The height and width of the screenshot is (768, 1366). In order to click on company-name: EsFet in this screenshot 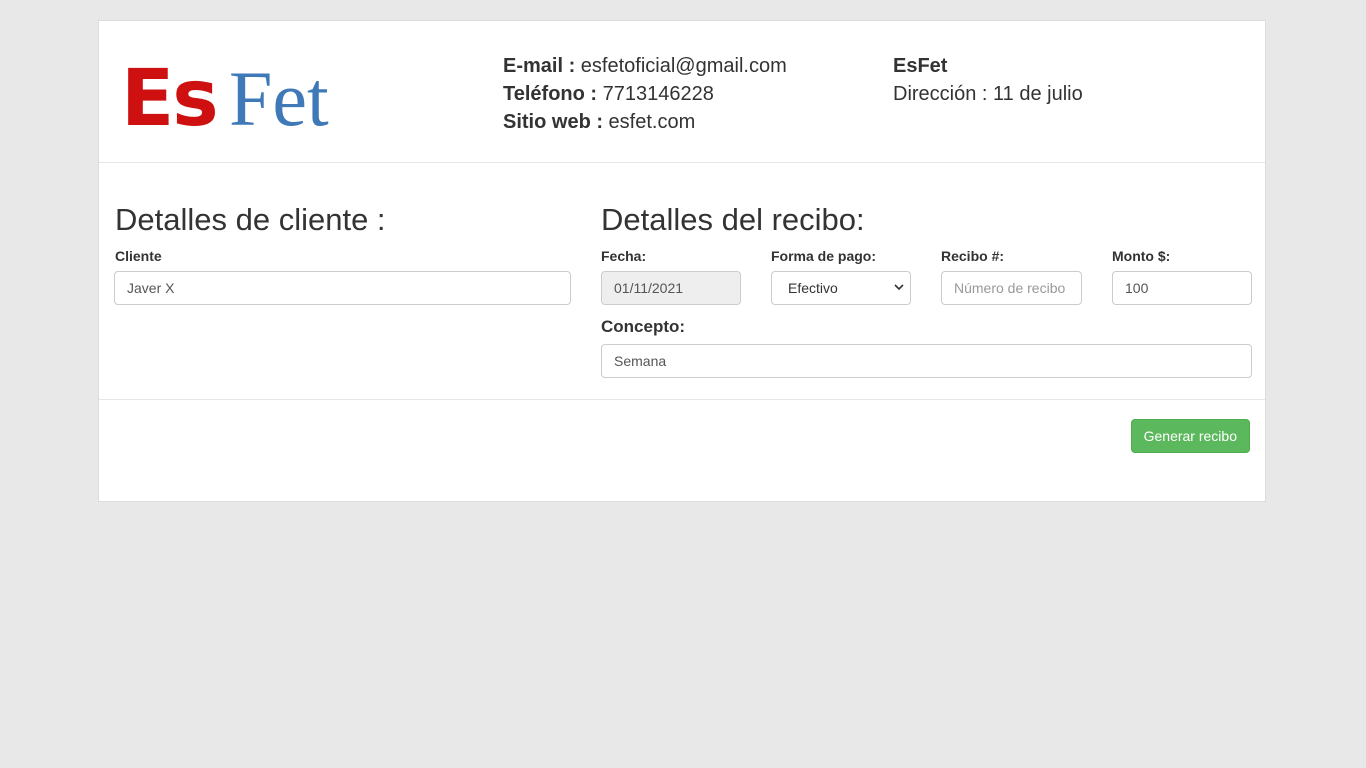, I will do `click(920, 66)`.